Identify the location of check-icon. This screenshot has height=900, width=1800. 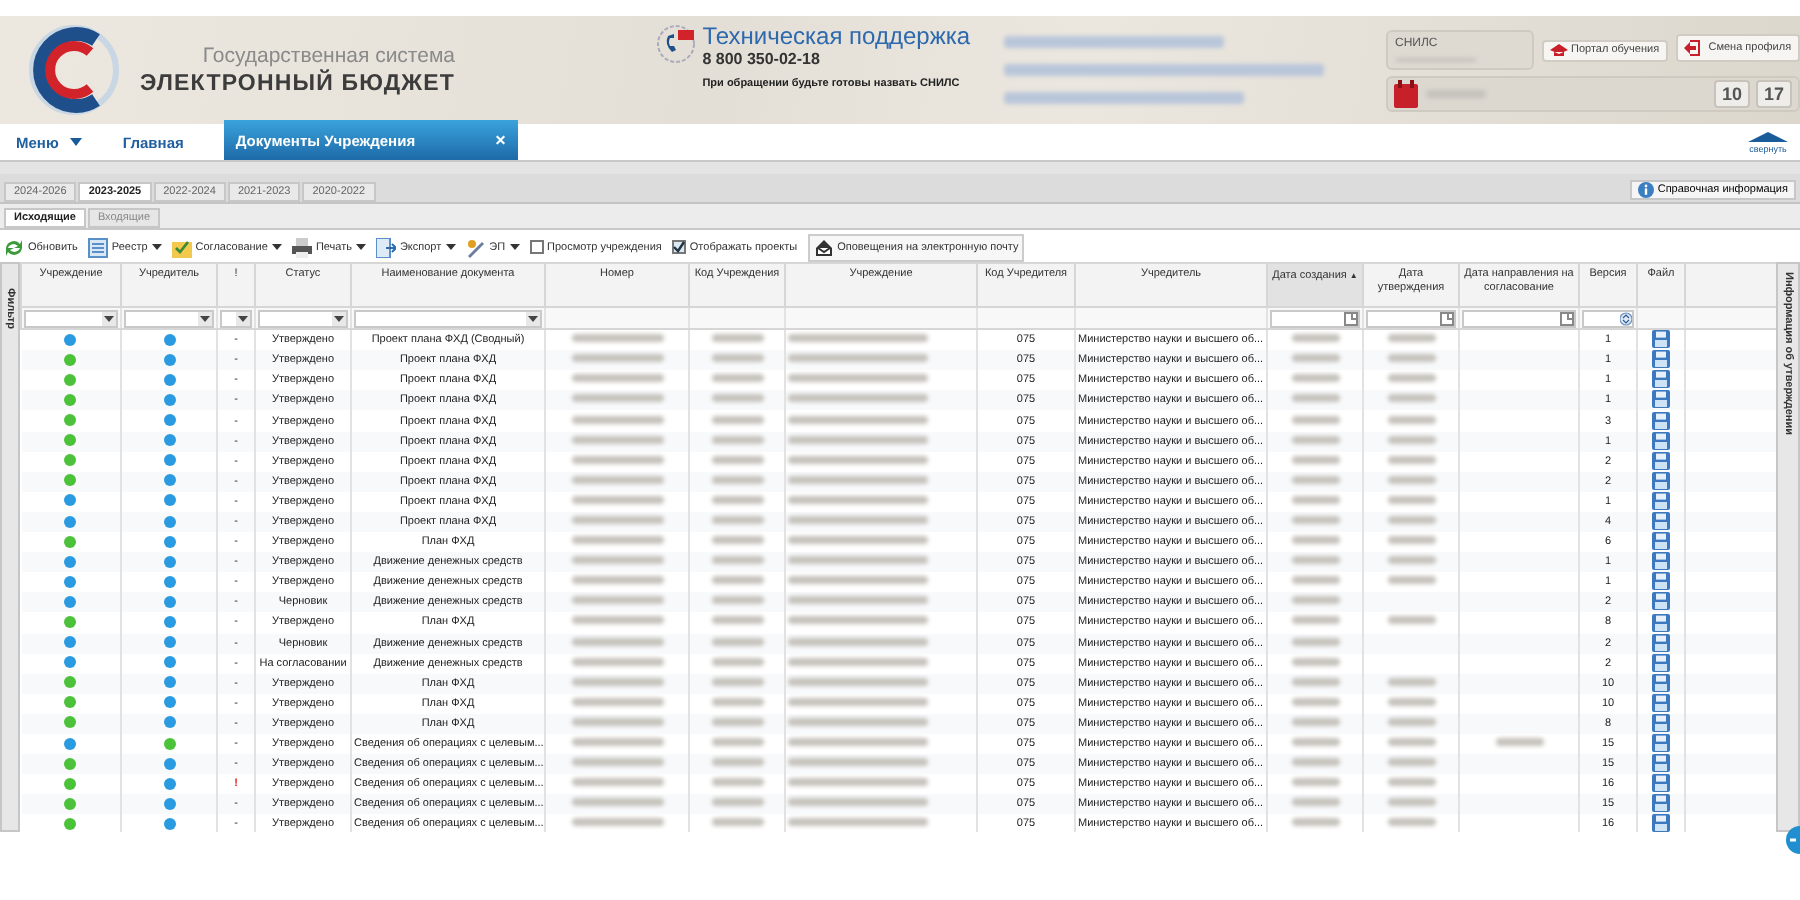
(678, 247).